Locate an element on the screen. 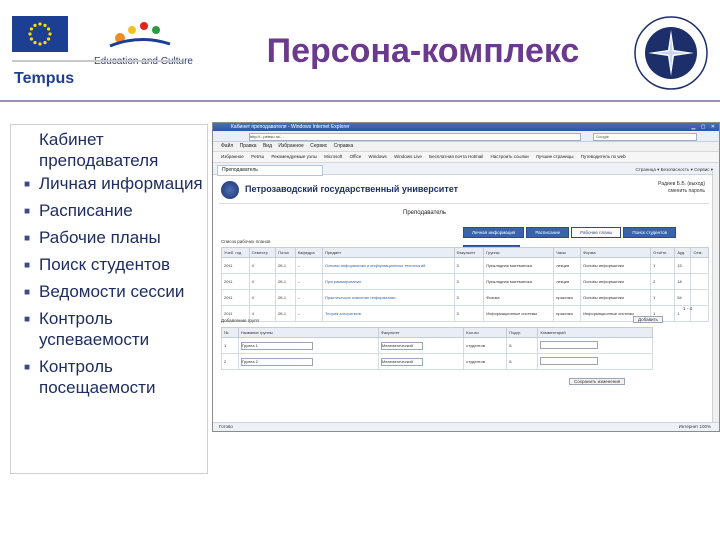 This screenshot has height=540, width=720. search-input: Google is located at coordinates (645, 137).